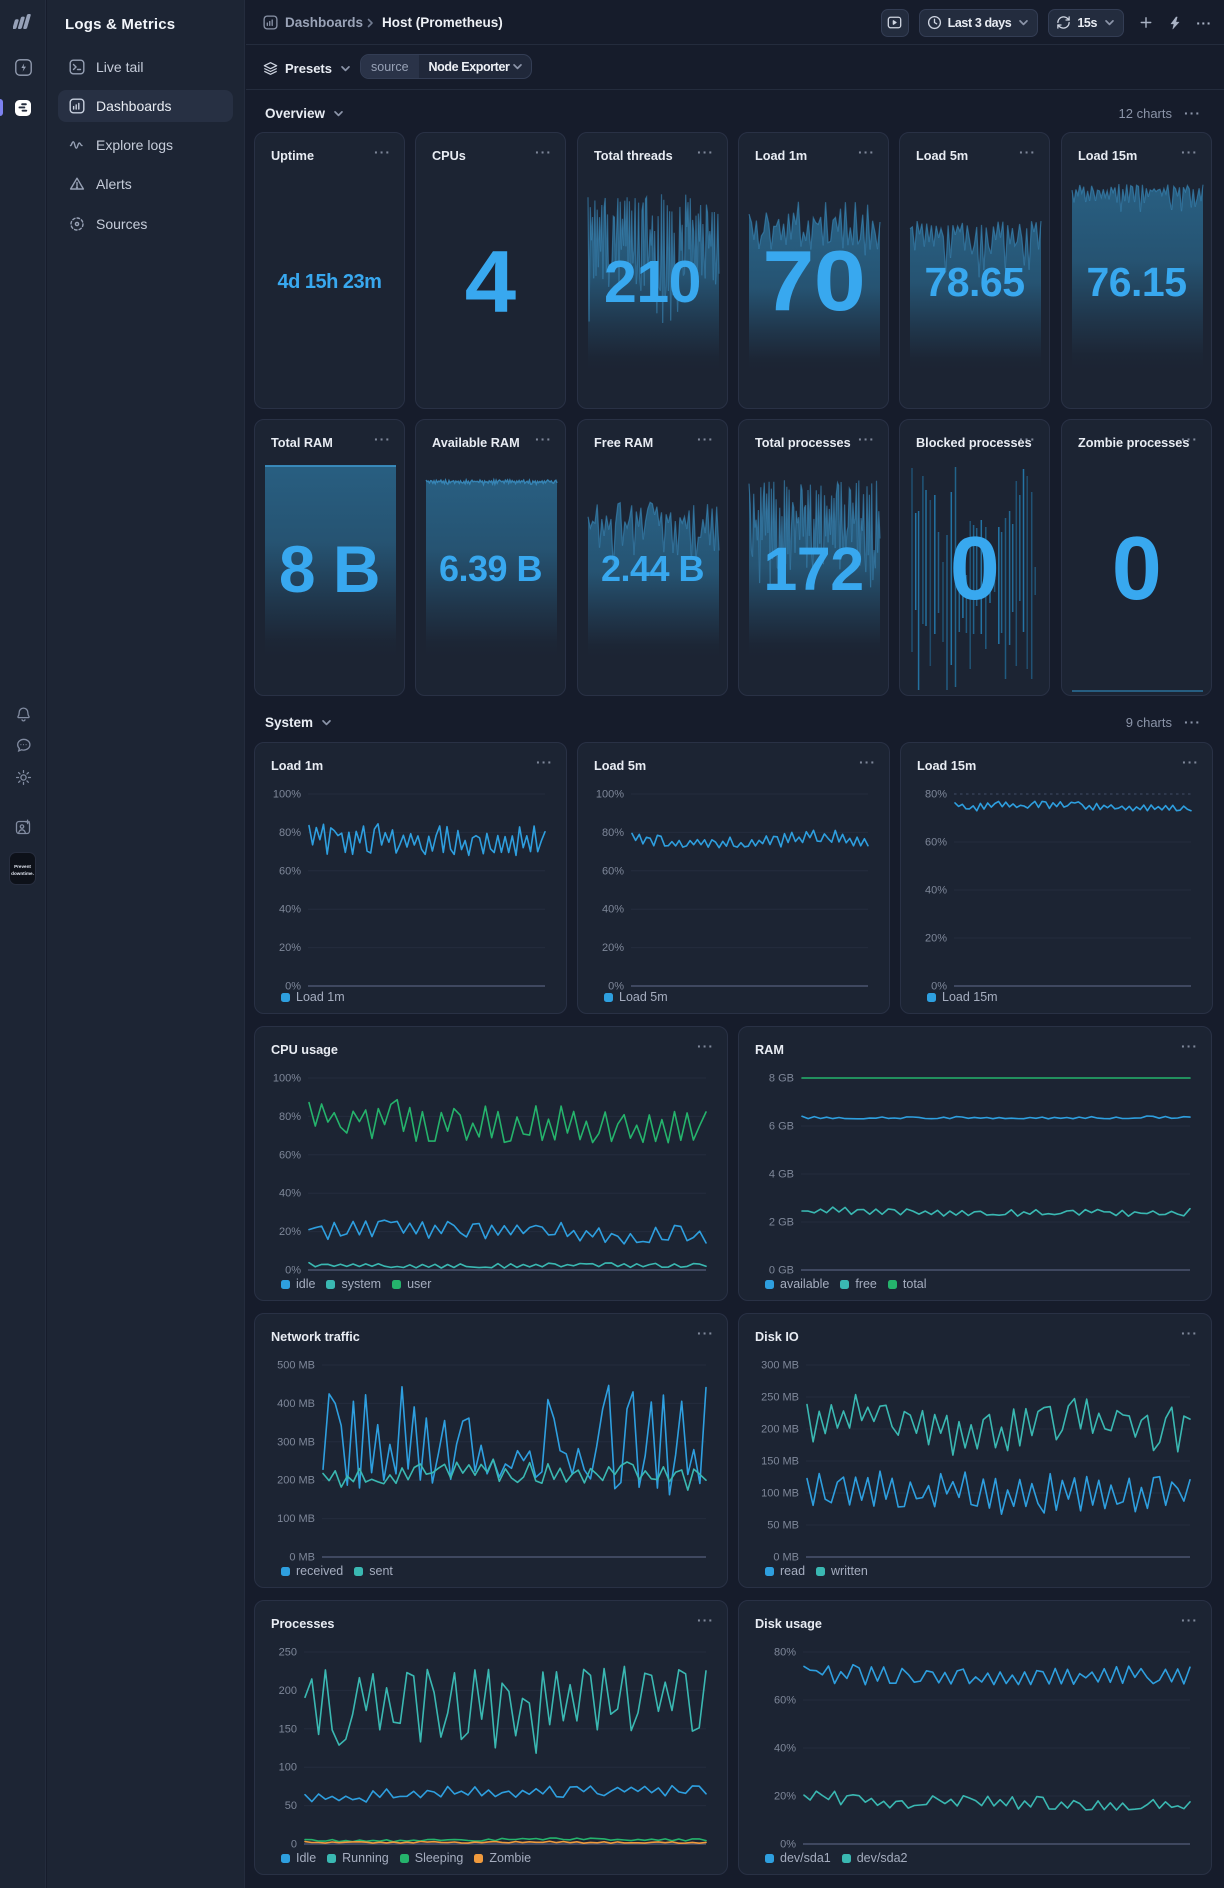 The image size is (1224, 1888). Describe the element at coordinates (291, 1806) in the screenshot. I see `svg-text: 50` at that location.